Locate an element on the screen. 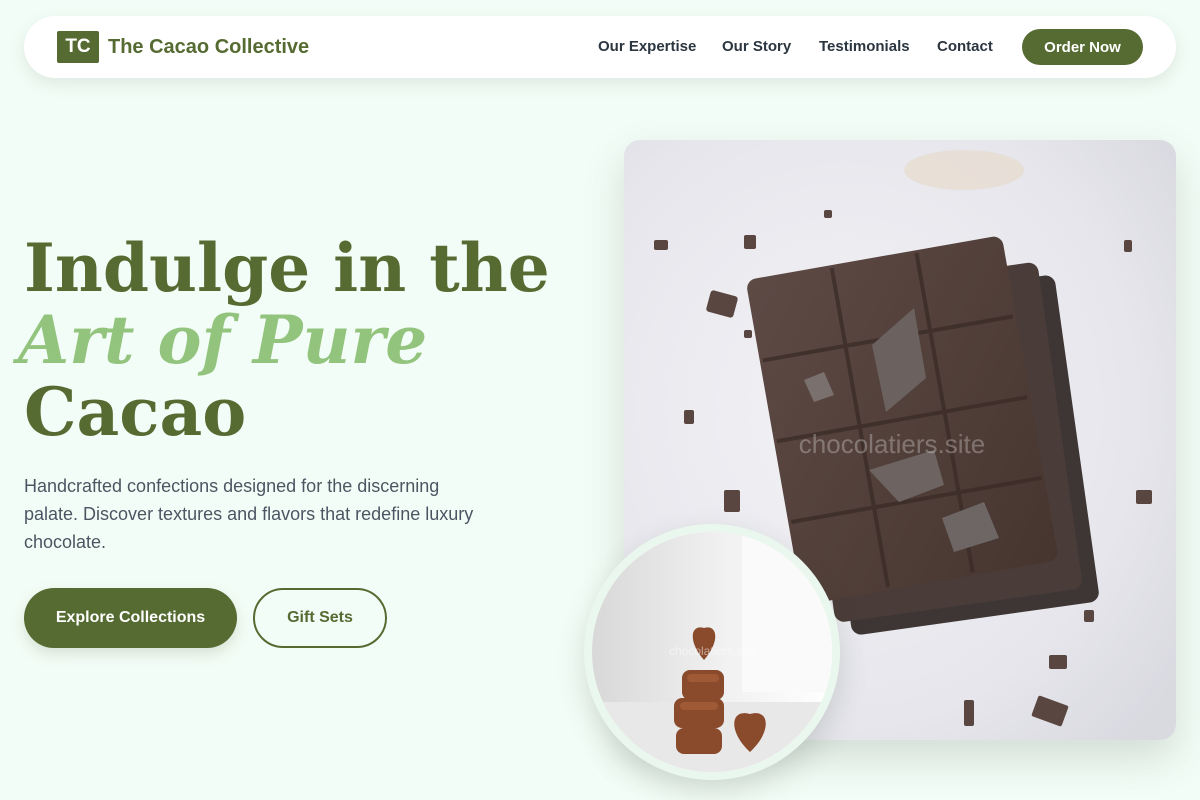  hero-title: Indulge in the Art of Pure Cacao is located at coordinates (284, 340).